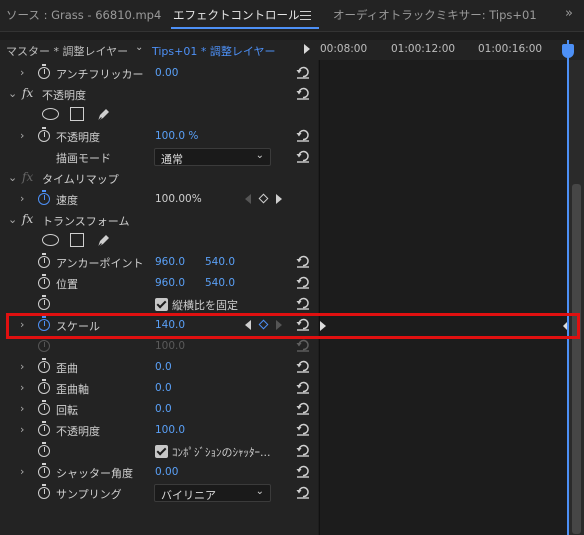  I want to click on tab-source: ソース : Grass - 66810.mp4, so click(83, 15).